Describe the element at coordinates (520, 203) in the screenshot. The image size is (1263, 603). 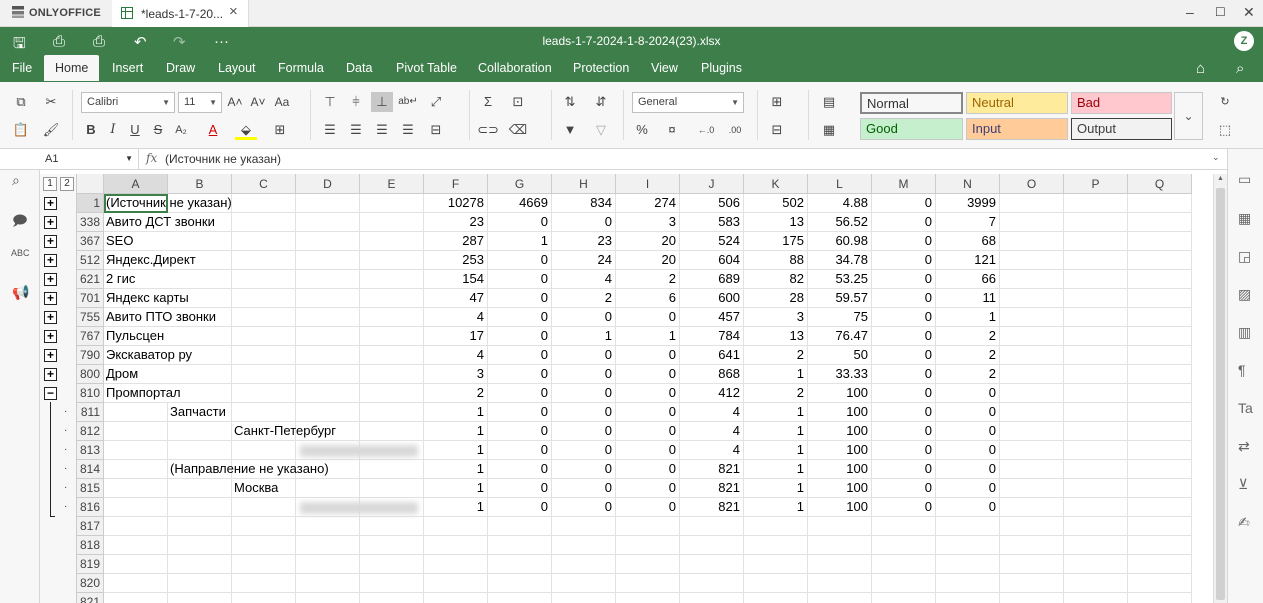
I see `cell: 4669` at that location.